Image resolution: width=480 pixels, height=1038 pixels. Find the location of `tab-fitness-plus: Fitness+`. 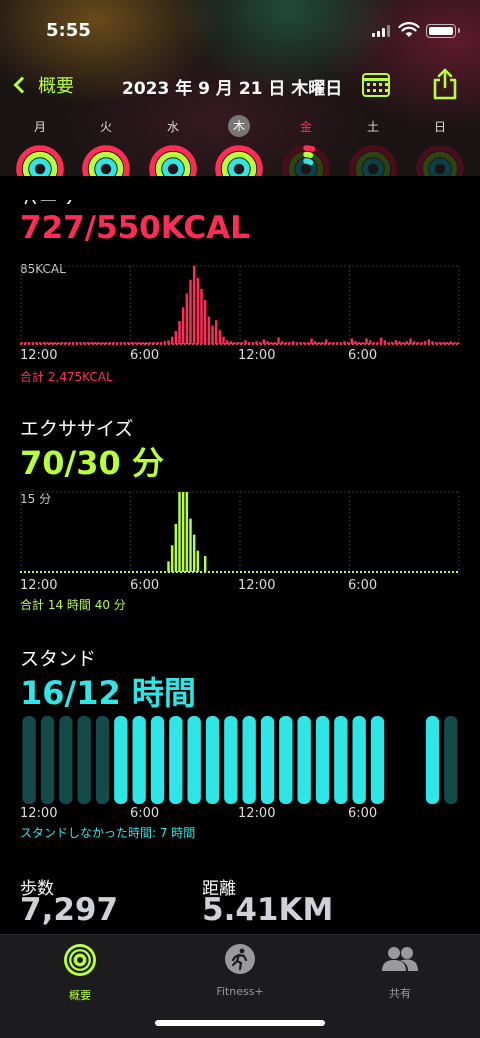

tab-fitness-plus: Fitness+ is located at coordinates (240, 970).